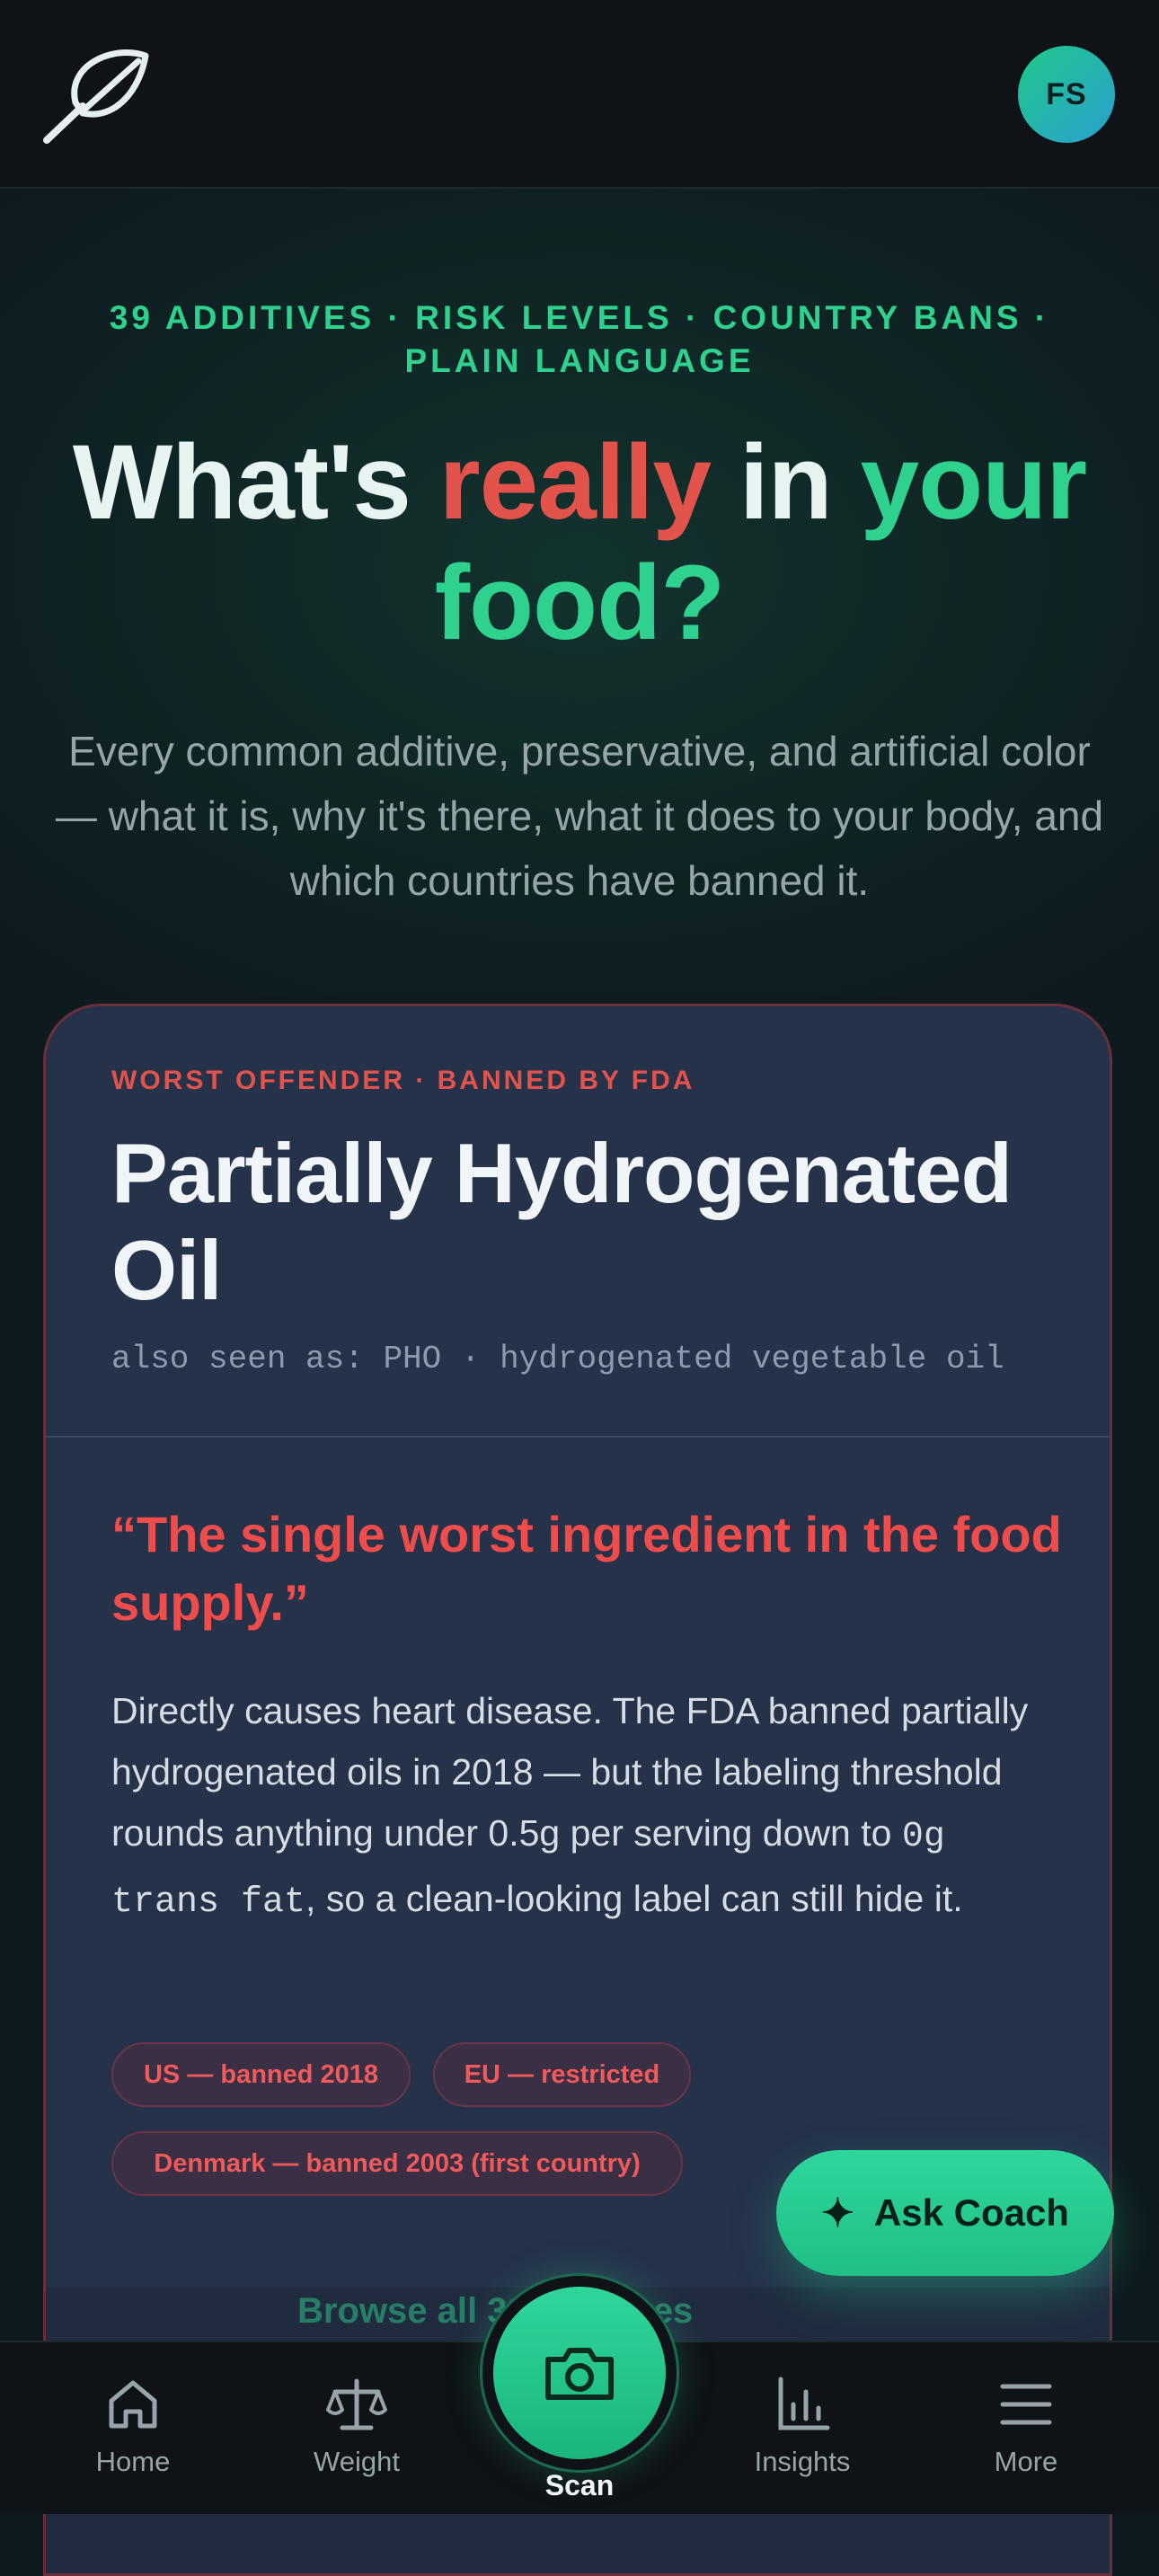  Describe the element at coordinates (562, 2074) in the screenshot. I see `ban-tag-eu: EU — restricted` at that location.